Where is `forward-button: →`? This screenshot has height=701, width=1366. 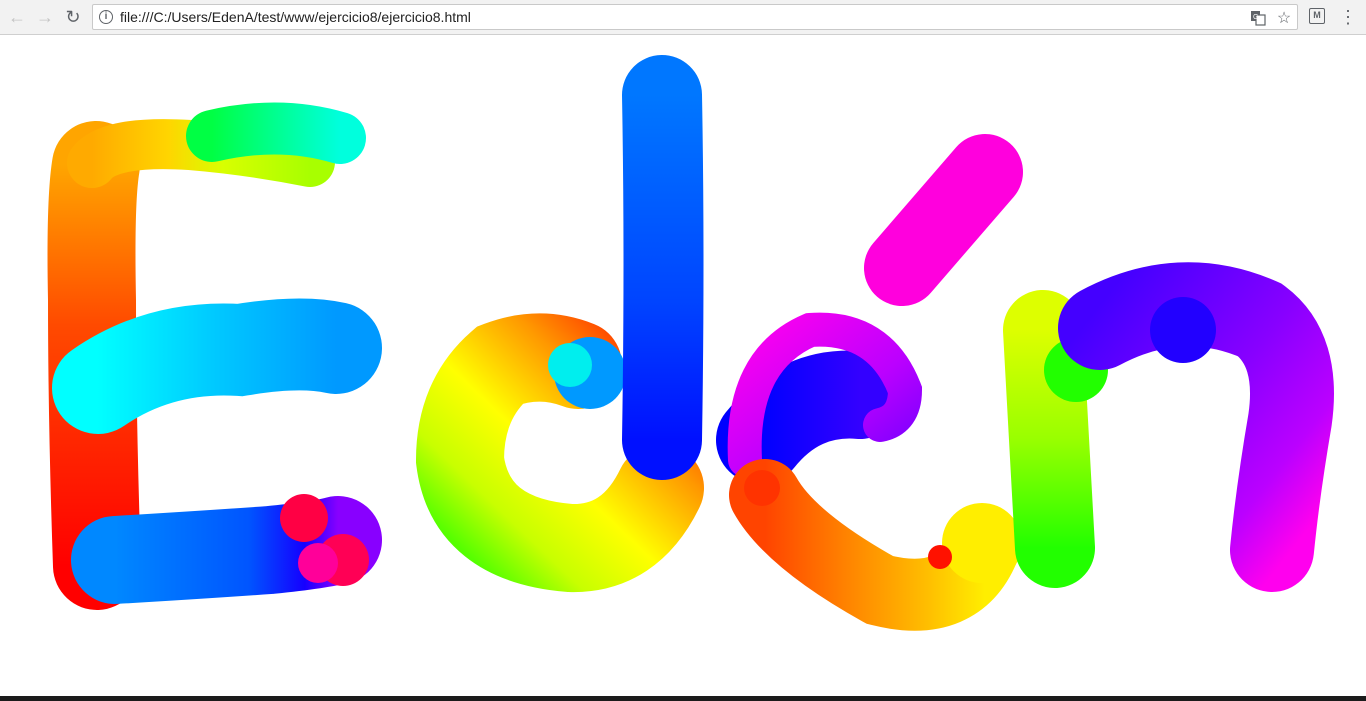
forward-button: → is located at coordinates (45, 17).